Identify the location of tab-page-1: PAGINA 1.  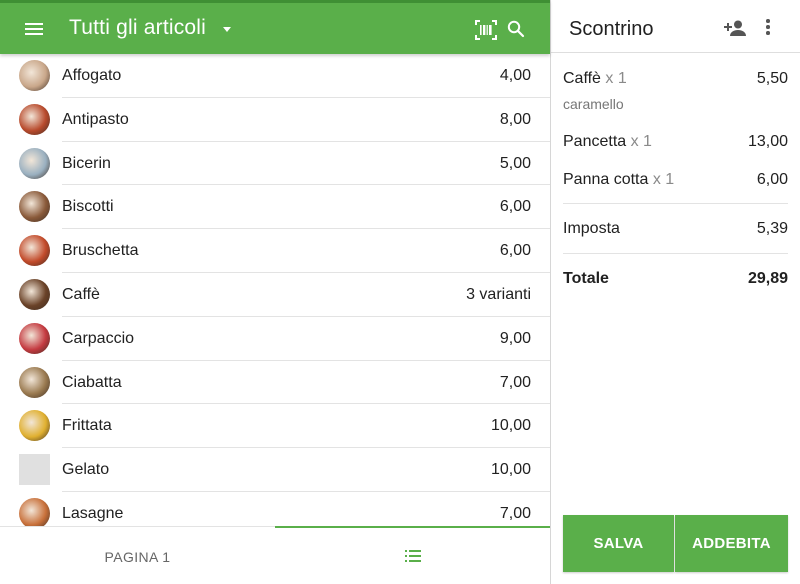
(137, 555).